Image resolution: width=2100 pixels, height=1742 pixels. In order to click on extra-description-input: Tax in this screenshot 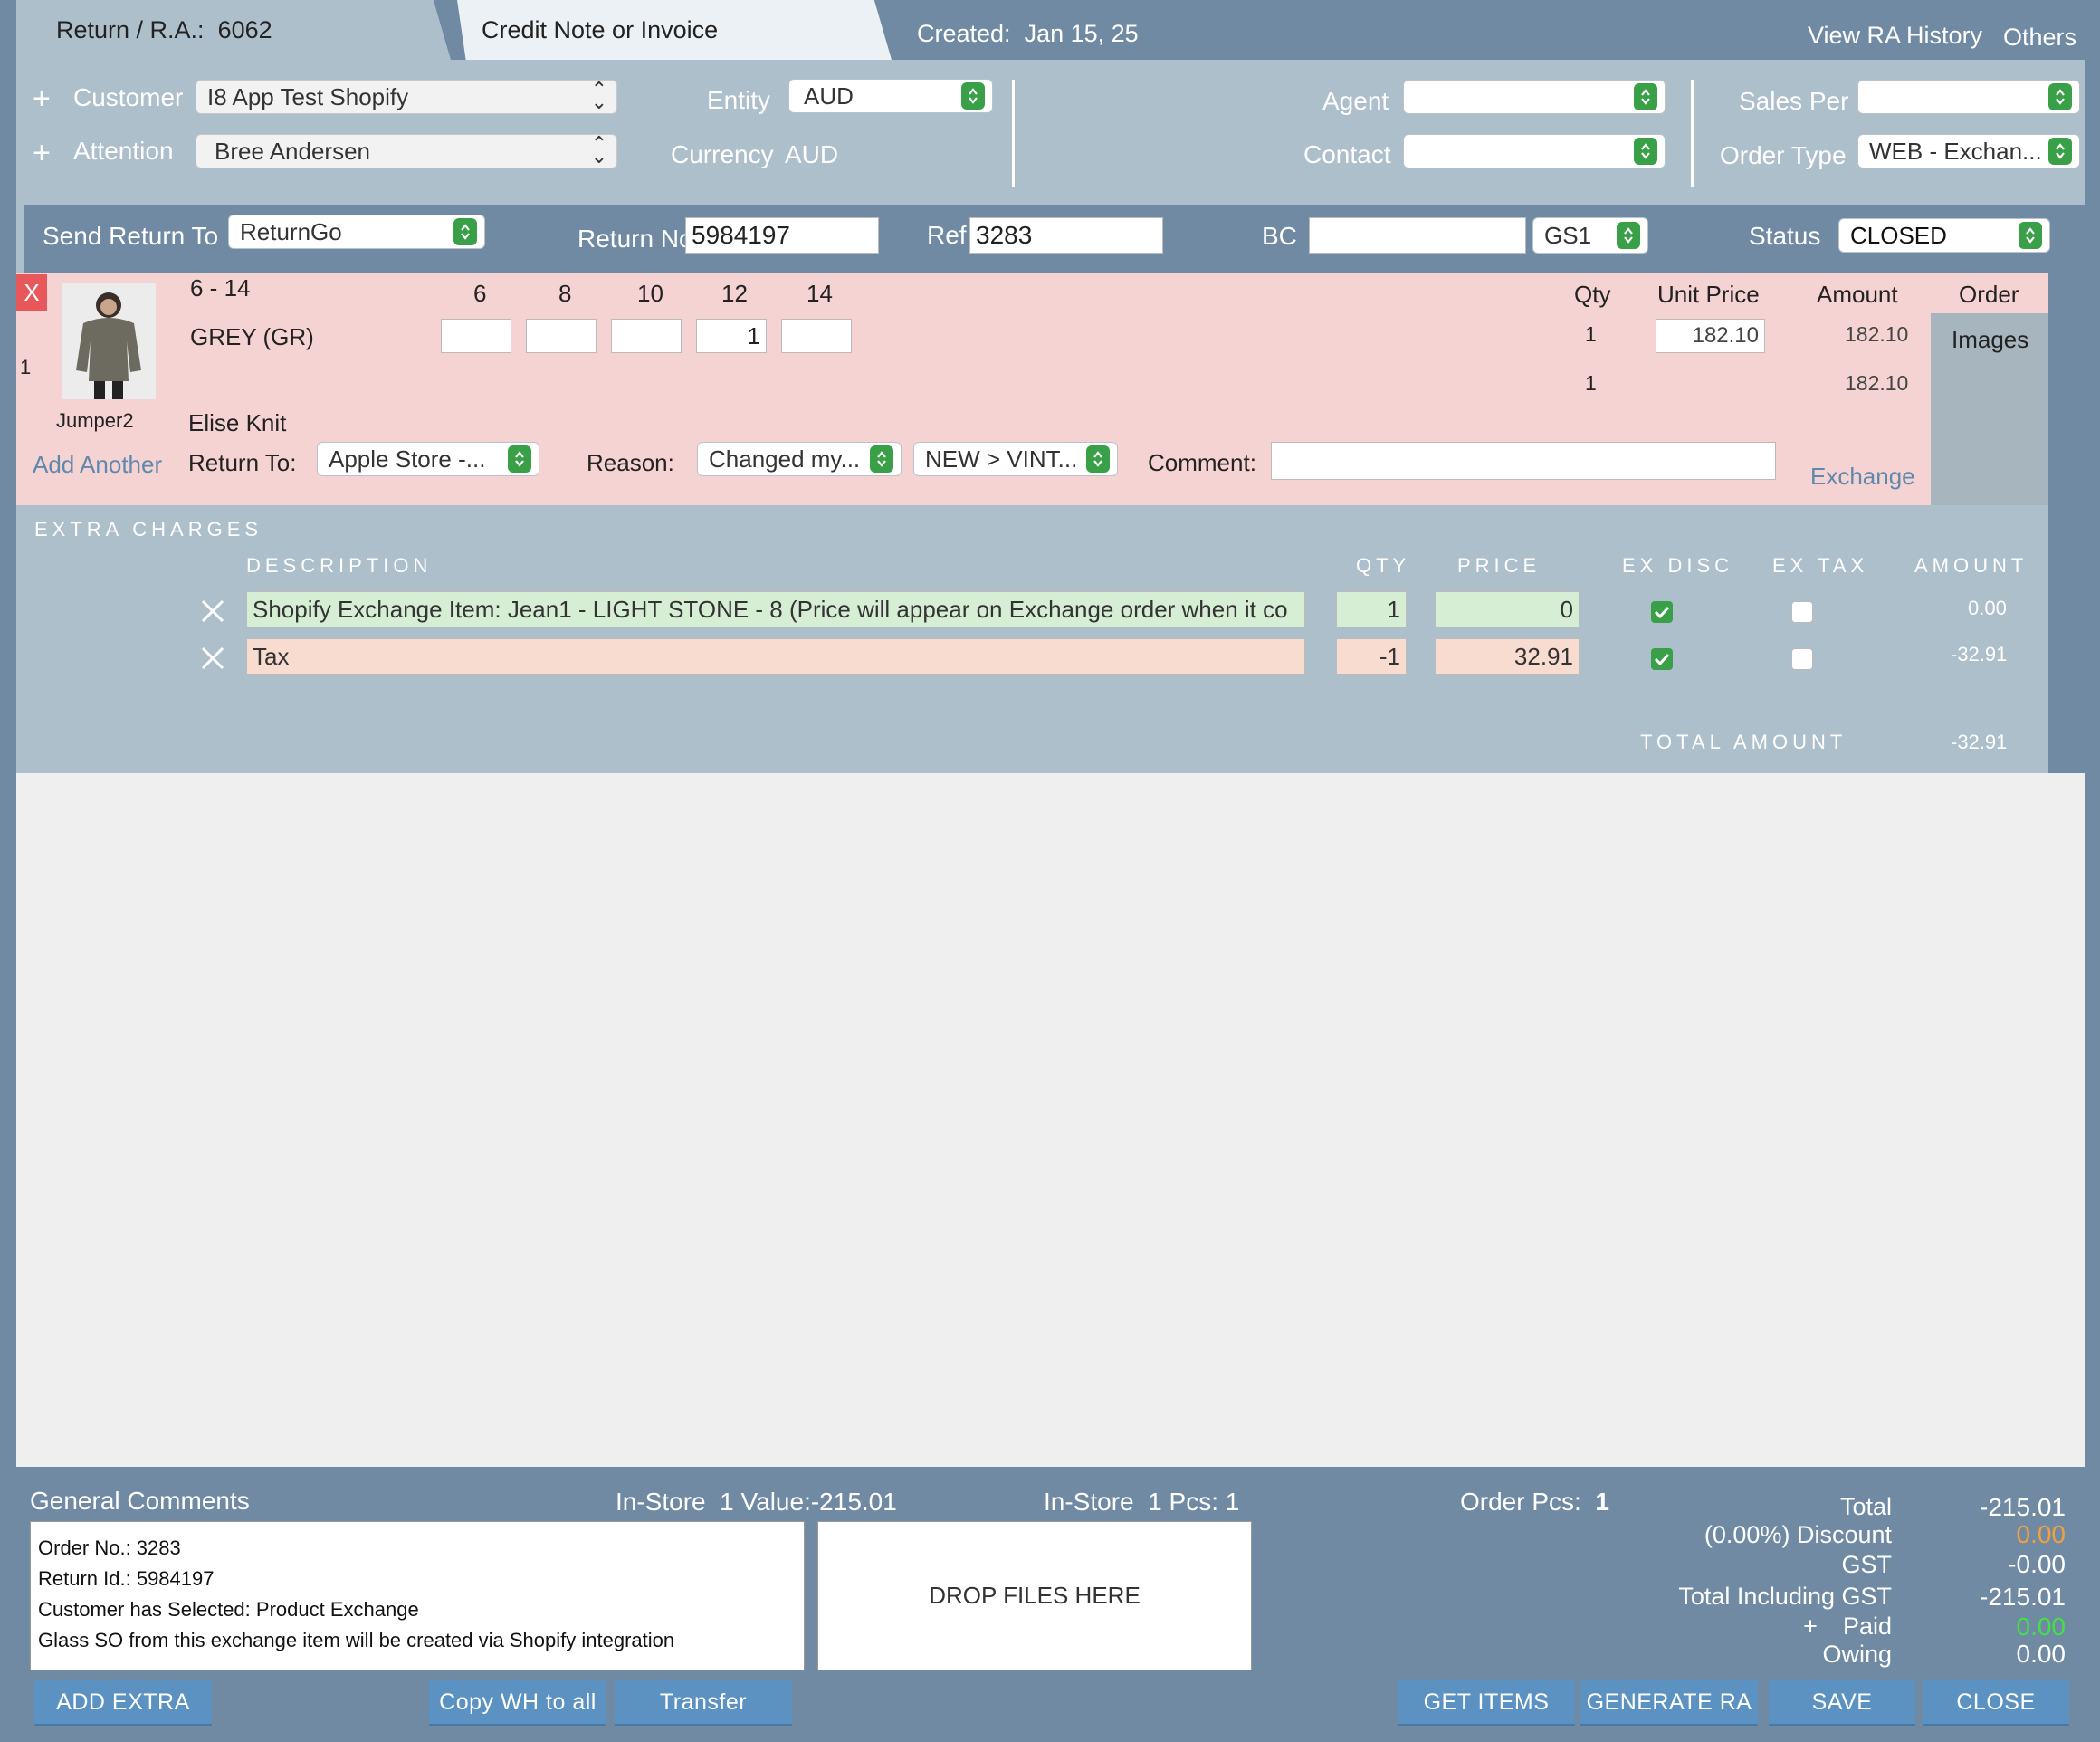, I will do `click(776, 656)`.